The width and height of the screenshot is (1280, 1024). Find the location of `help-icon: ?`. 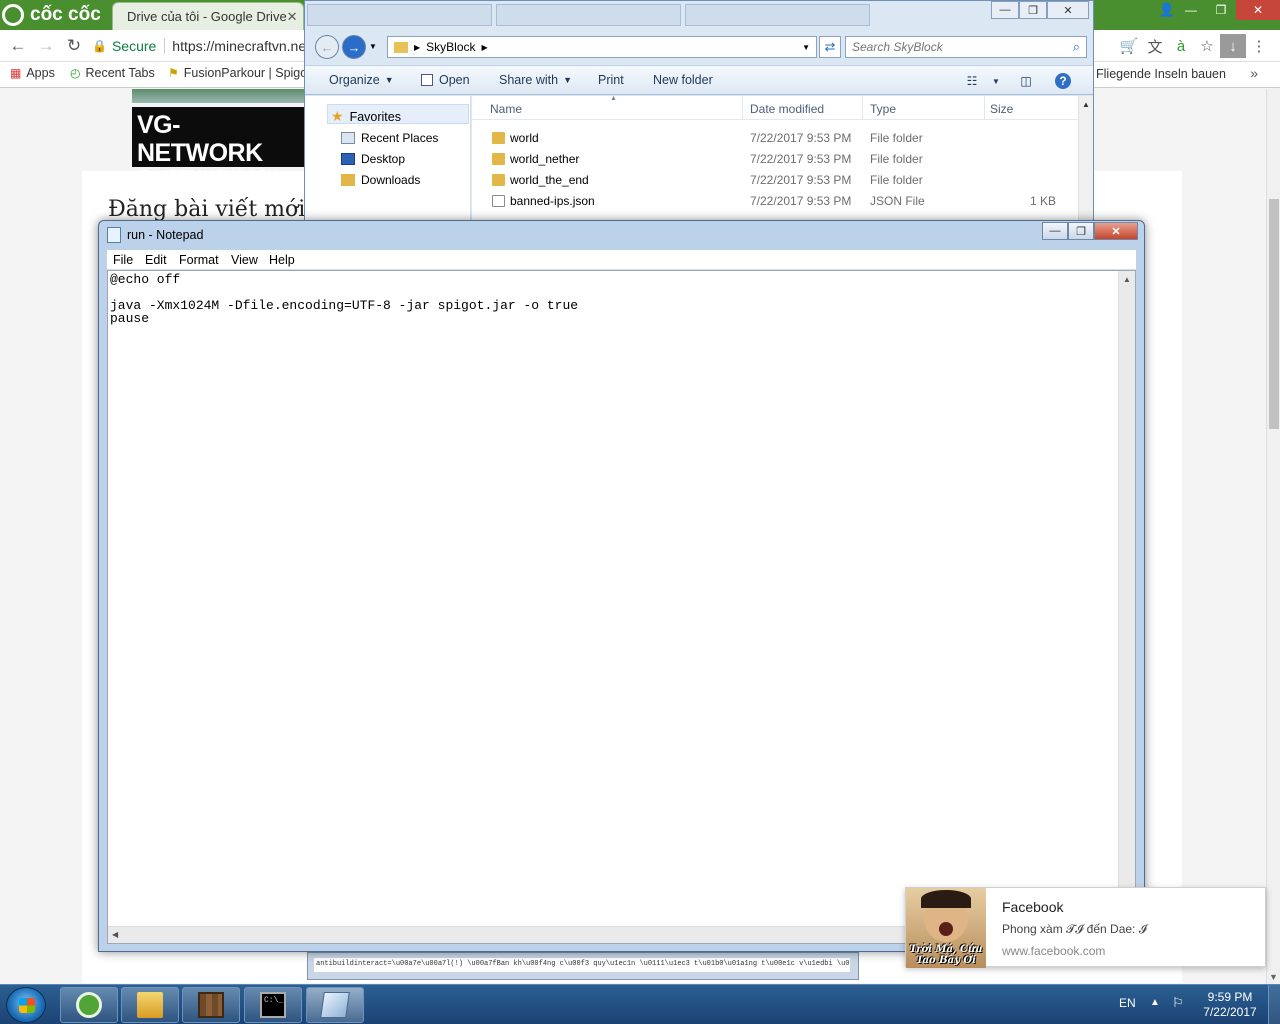

help-icon: ? is located at coordinates (1063, 81).